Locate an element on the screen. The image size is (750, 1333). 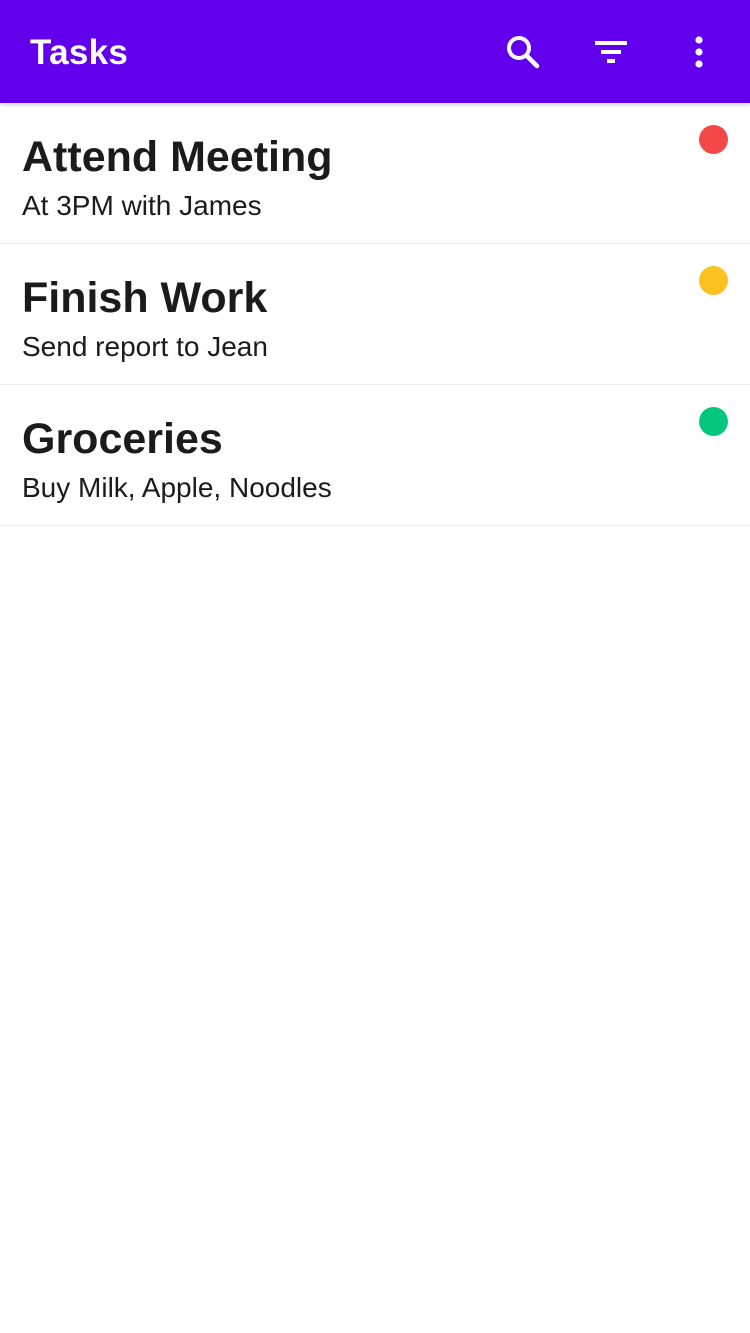
search-icon is located at coordinates (523, 52).